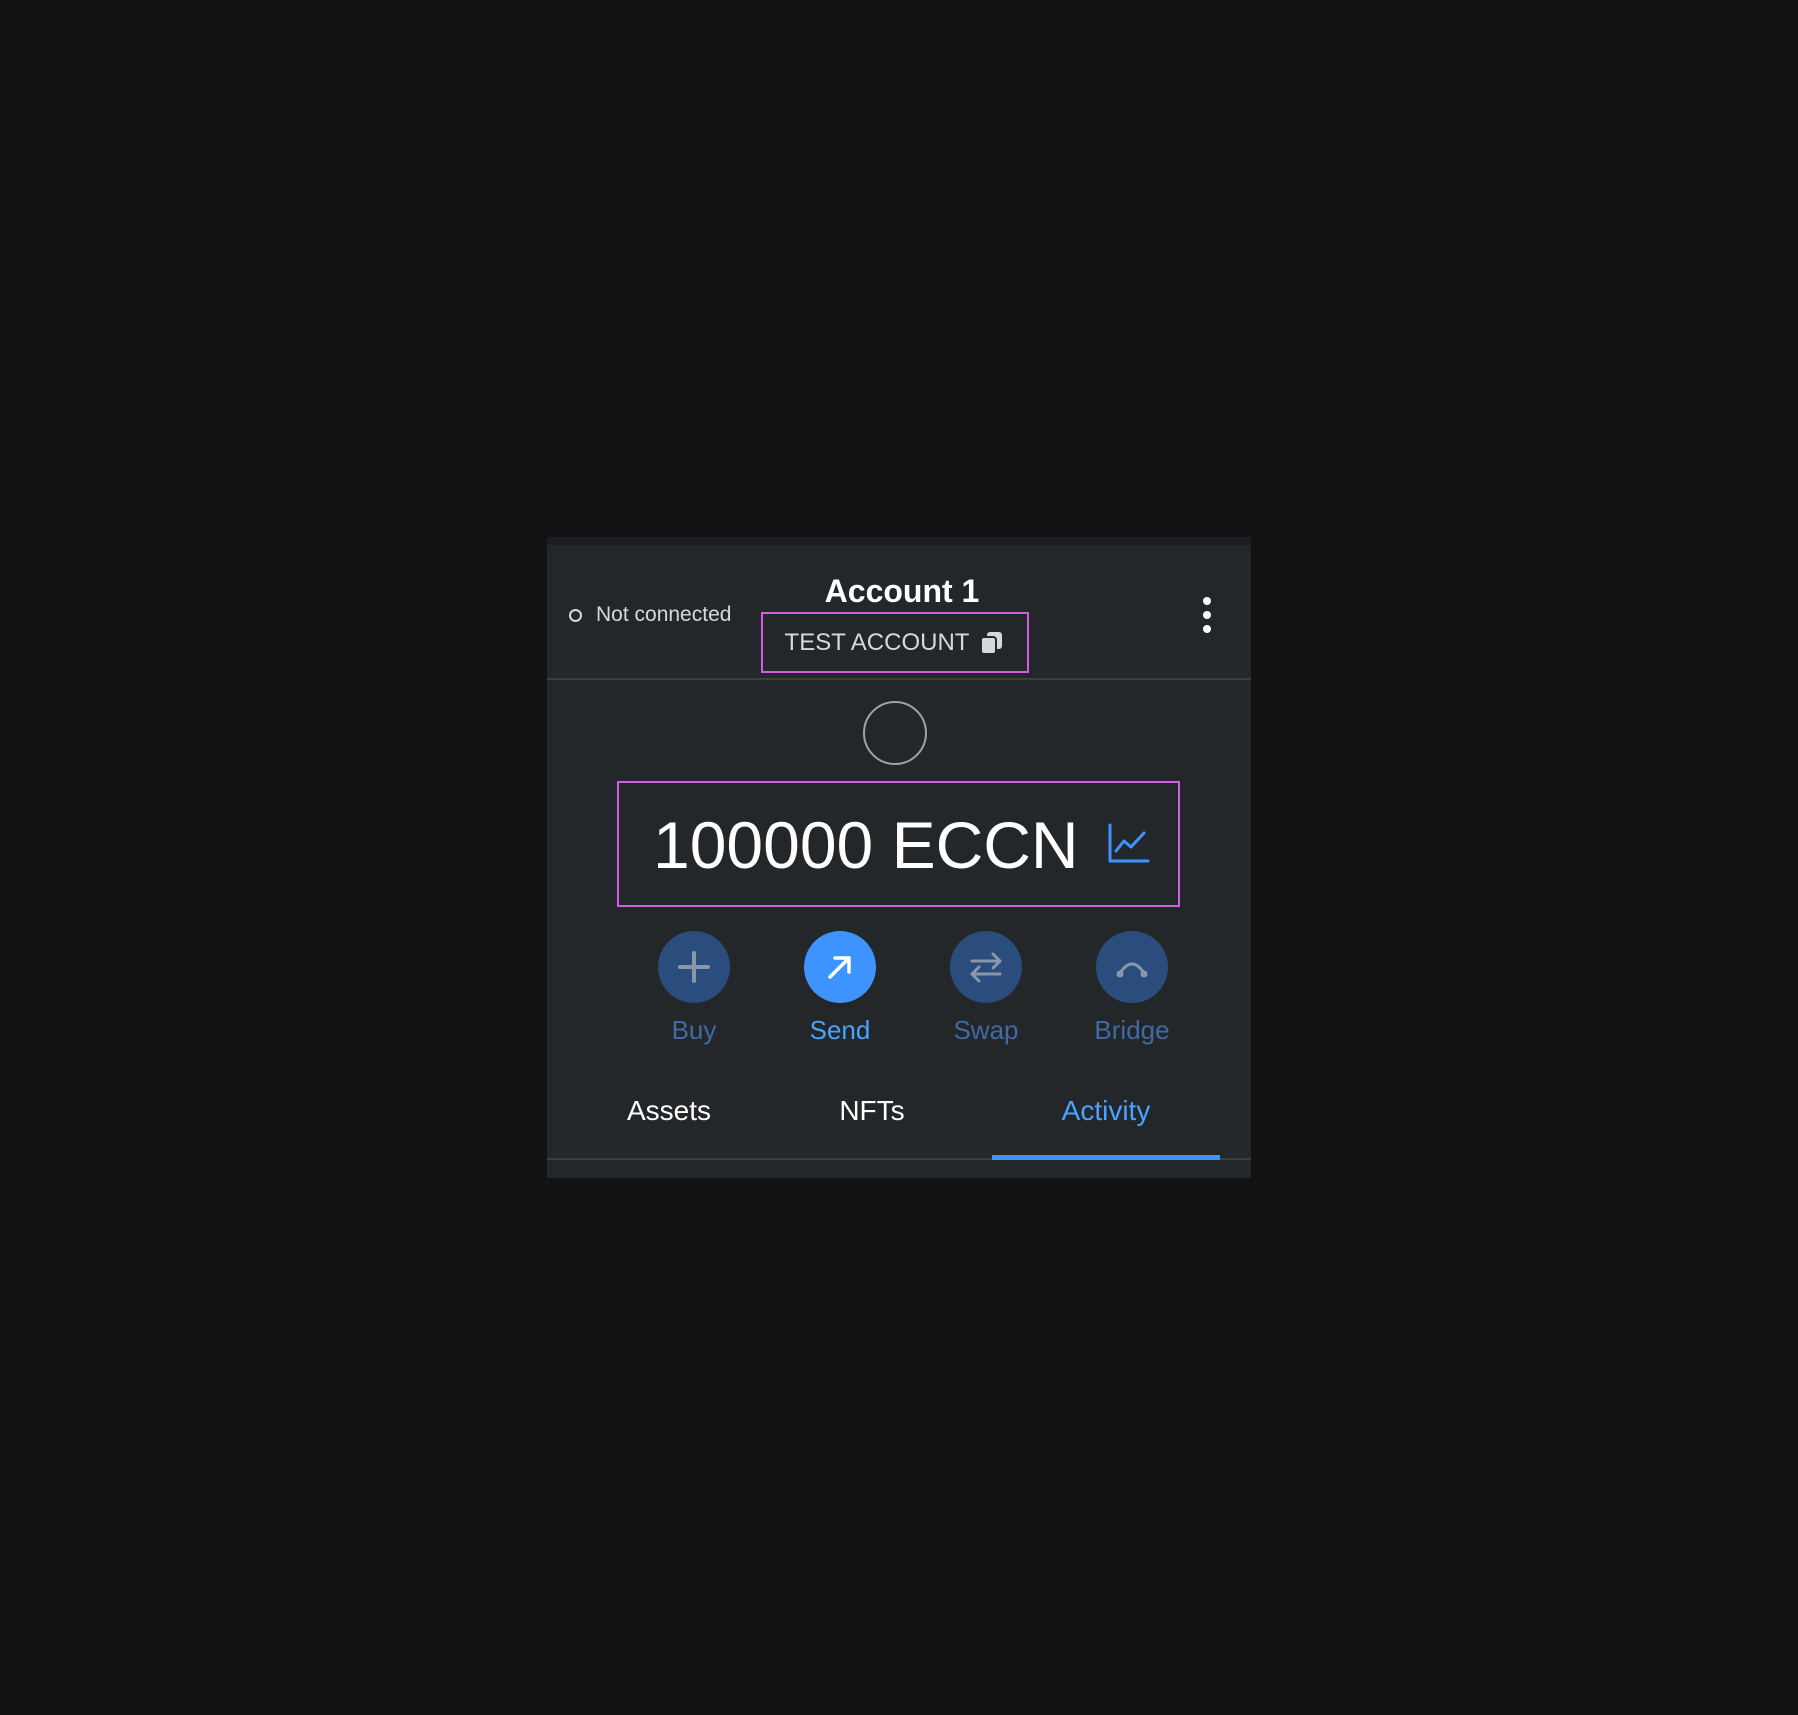  What do you see at coordinates (1207, 615) in the screenshot?
I see `account-options-icon` at bounding box center [1207, 615].